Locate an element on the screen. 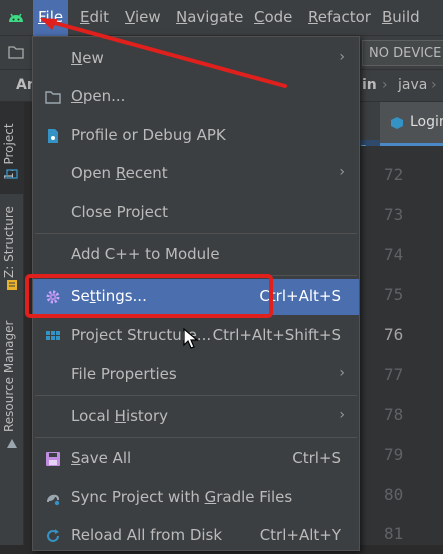 The height and width of the screenshot is (554, 443). menu-item-reload-all: Reload All from Disk Ctrl+Alt+Y is located at coordinates (196, 536).